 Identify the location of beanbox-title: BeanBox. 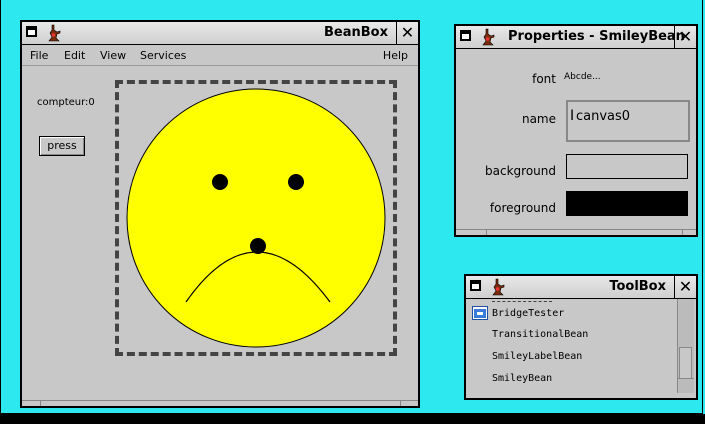
(356, 32).